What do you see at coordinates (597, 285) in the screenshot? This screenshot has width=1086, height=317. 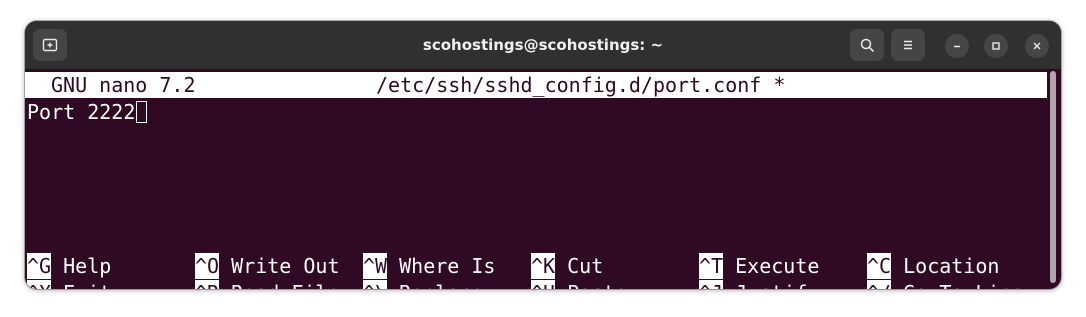 I see `shortcut-label: Paste` at bounding box center [597, 285].